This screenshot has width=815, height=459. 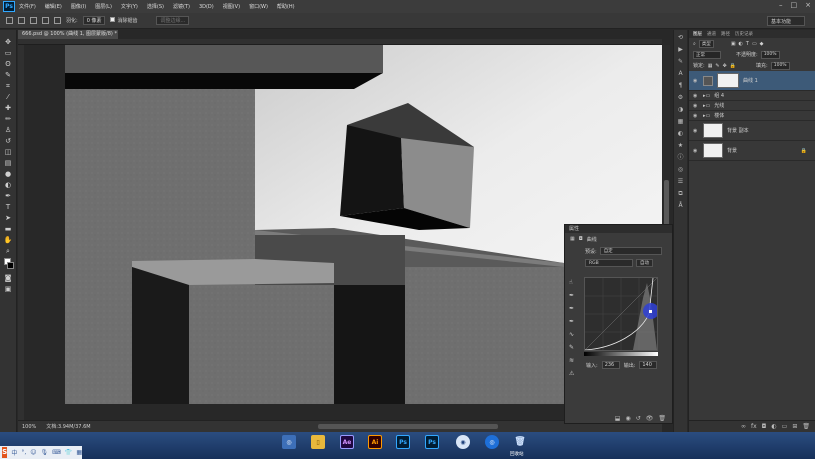 I want to click on close-icon: ×, so click(x=808, y=5).